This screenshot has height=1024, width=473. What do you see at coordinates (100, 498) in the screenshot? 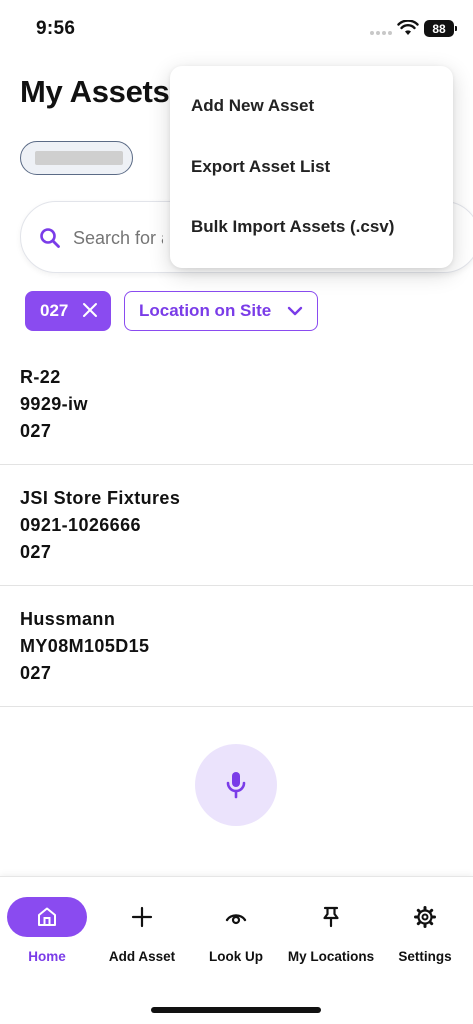
I see `asset-name: JSI Store Fixtures` at bounding box center [100, 498].